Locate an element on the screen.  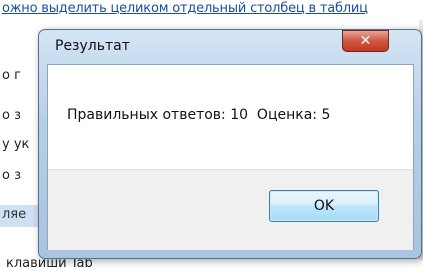
ok-button-label: OK is located at coordinates (324, 206).